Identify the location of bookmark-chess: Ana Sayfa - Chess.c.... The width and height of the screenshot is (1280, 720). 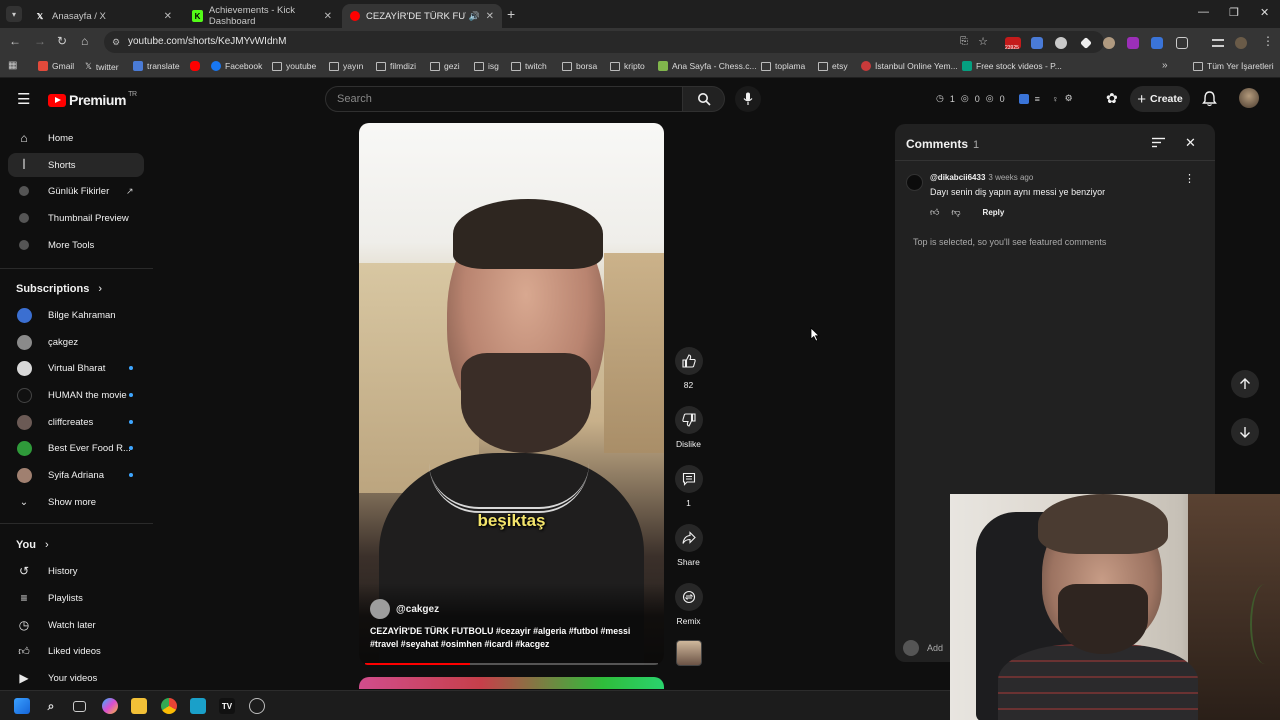
(707, 66).